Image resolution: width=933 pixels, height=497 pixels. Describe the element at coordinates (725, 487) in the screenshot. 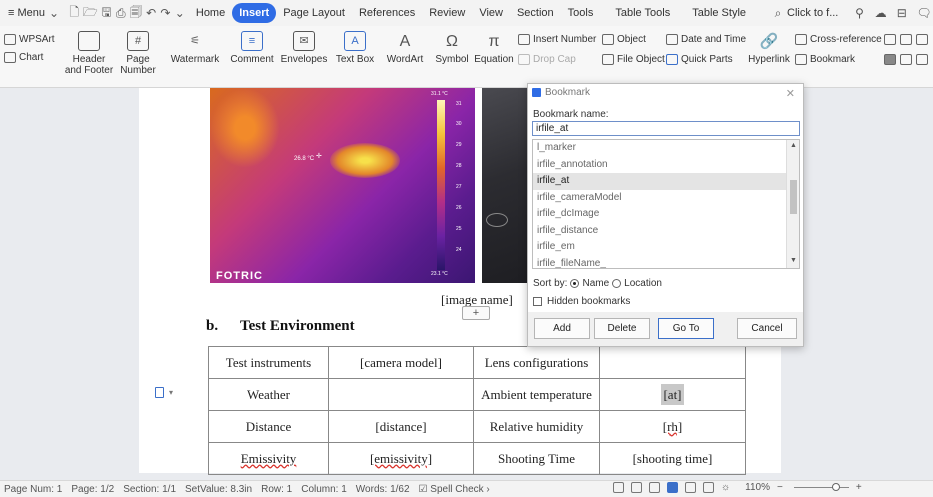

I see `focus-mode-icon: ☼` at that location.